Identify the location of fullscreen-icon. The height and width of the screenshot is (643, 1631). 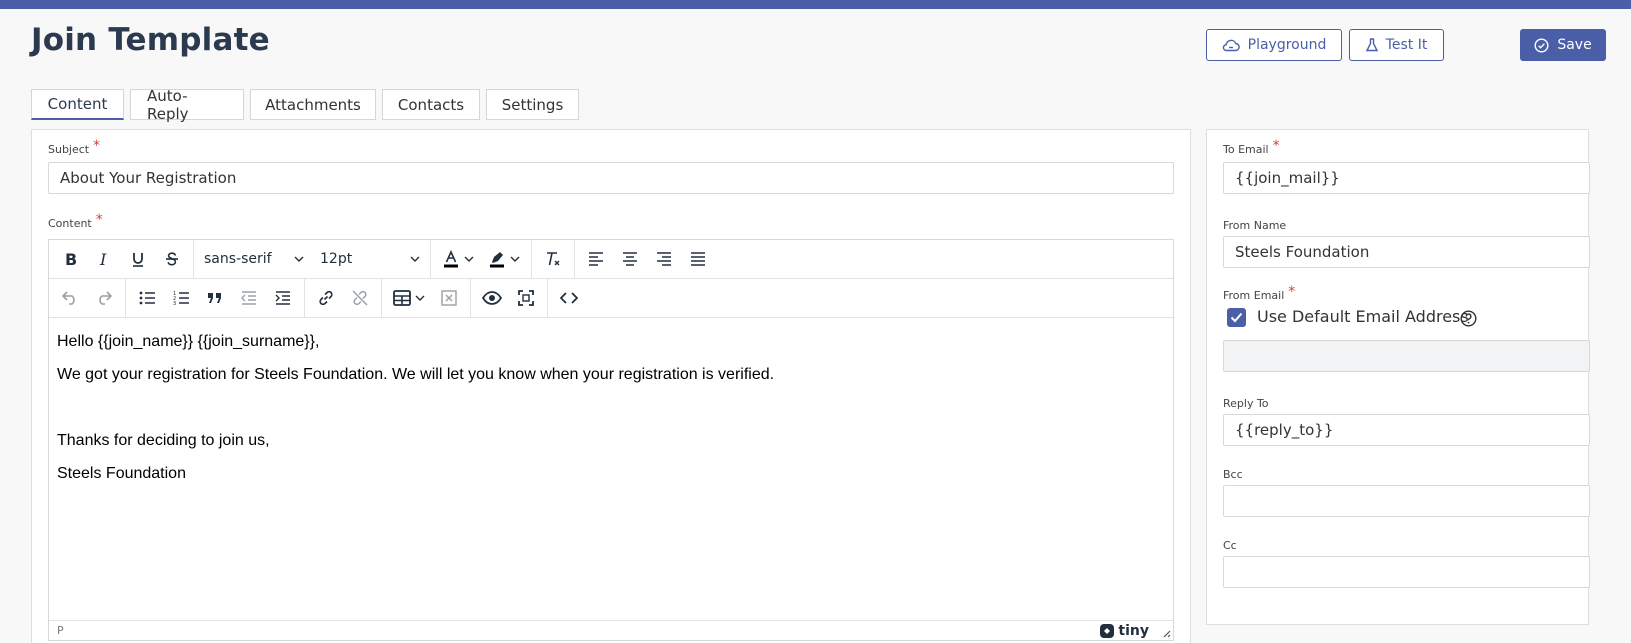
(526, 298).